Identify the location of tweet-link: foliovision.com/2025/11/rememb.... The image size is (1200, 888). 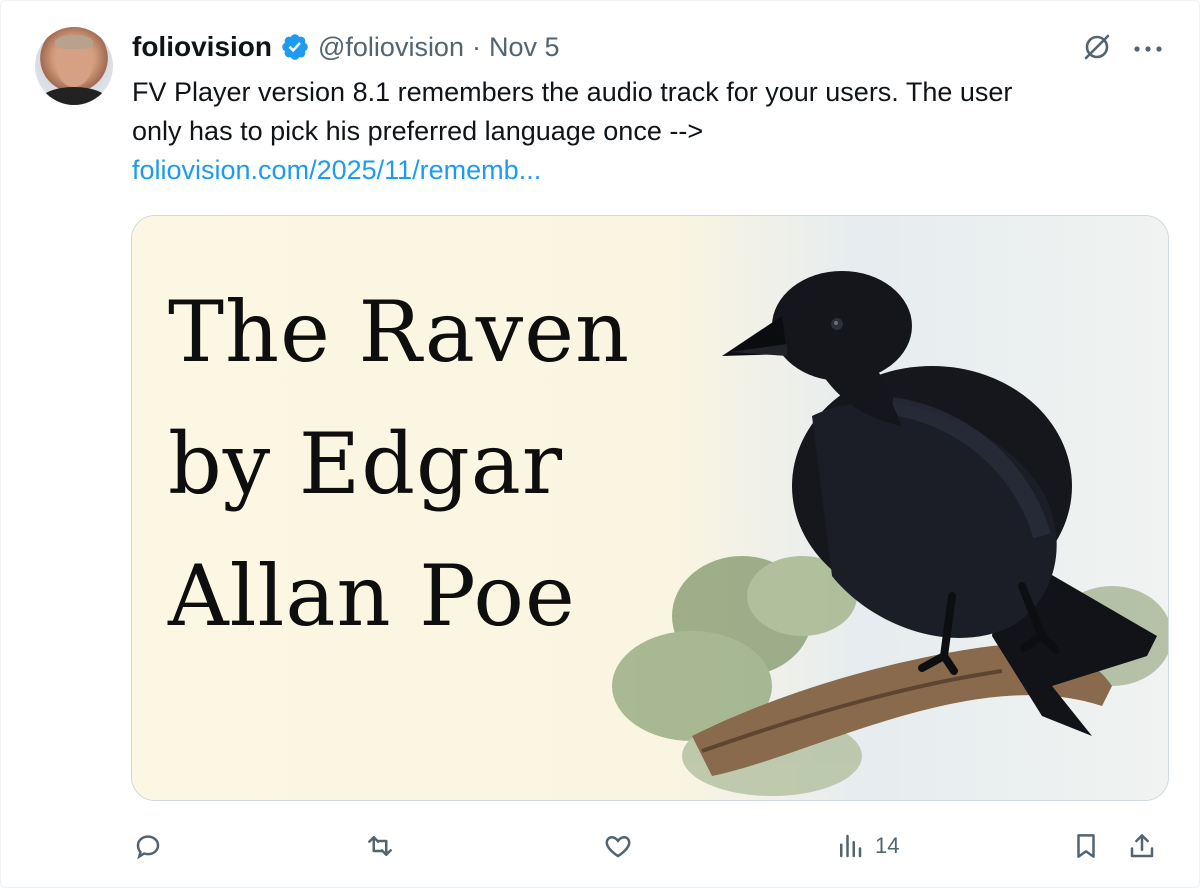
(637, 170).